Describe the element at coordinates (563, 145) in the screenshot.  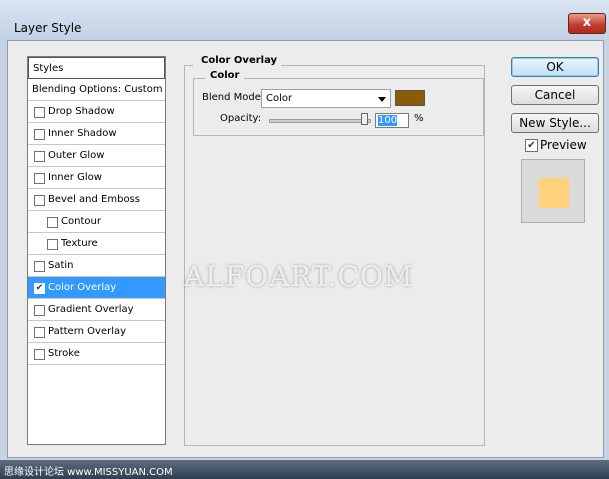
I see `preview-label: Preview` at that location.